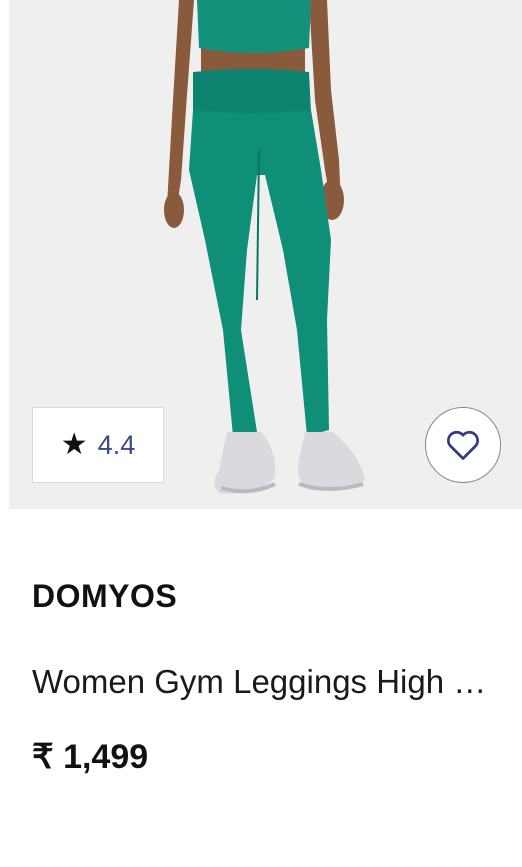 The image size is (522, 867). I want to click on product-price: ₹ 1,499, so click(90, 757).